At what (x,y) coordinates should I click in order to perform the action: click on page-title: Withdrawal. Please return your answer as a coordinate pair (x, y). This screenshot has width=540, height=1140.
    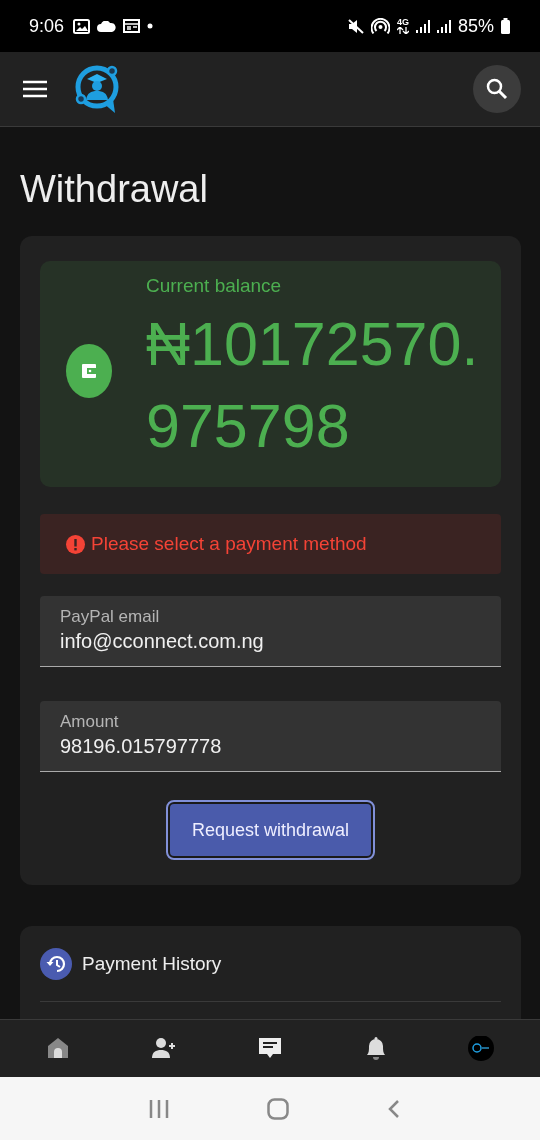
    Looking at the image, I should click on (114, 189).